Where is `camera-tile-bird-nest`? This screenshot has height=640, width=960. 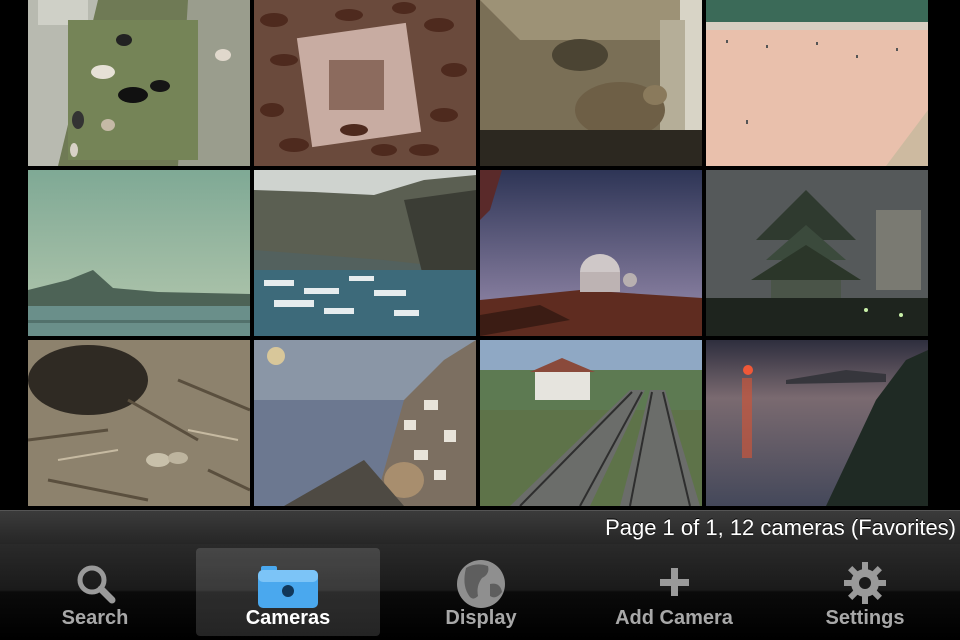 camera-tile-bird-nest is located at coordinates (139, 423).